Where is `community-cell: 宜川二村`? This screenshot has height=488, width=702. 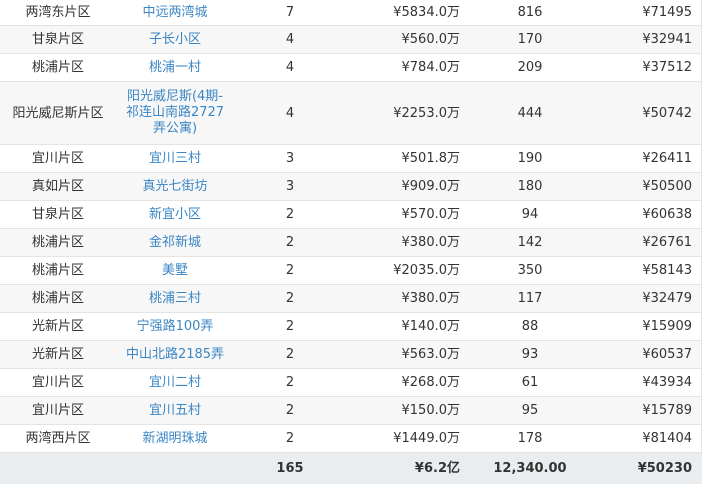
community-cell: 宜川二村 is located at coordinates (175, 382).